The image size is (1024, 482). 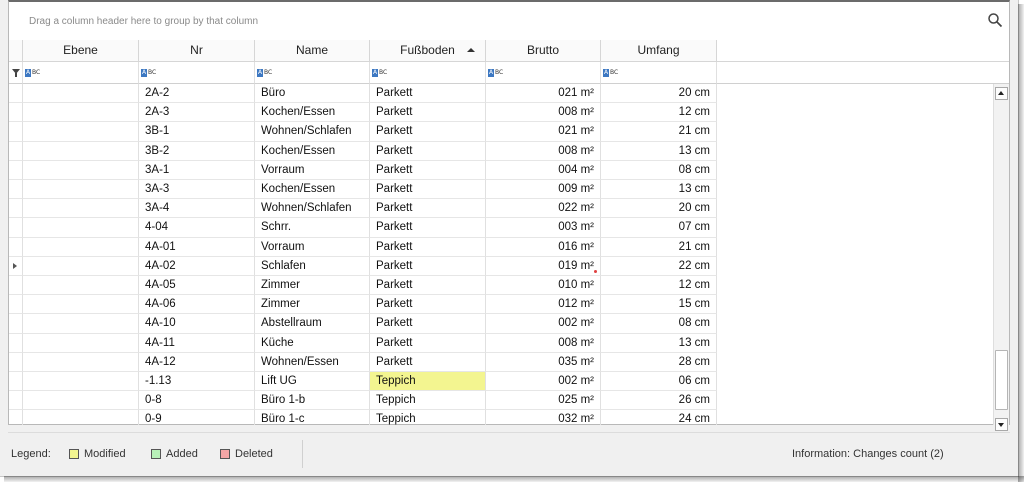 I want to click on table-row: 2A-3 Kochen/Essen Parkett 008 m² 12 cm, so click(x=501, y=113).